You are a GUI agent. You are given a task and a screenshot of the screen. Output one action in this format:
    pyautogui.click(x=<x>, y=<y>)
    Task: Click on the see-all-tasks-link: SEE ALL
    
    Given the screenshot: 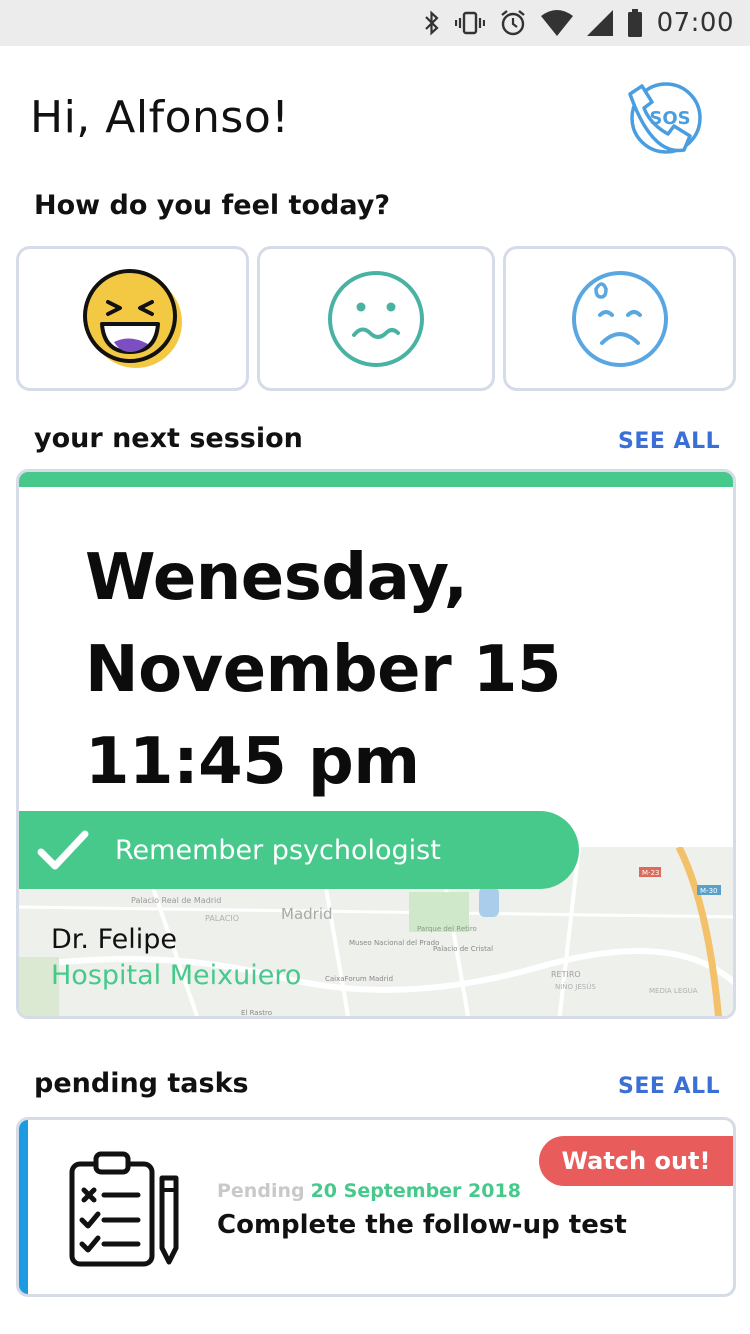 What is the action you would take?
    pyautogui.click(x=669, y=1086)
    